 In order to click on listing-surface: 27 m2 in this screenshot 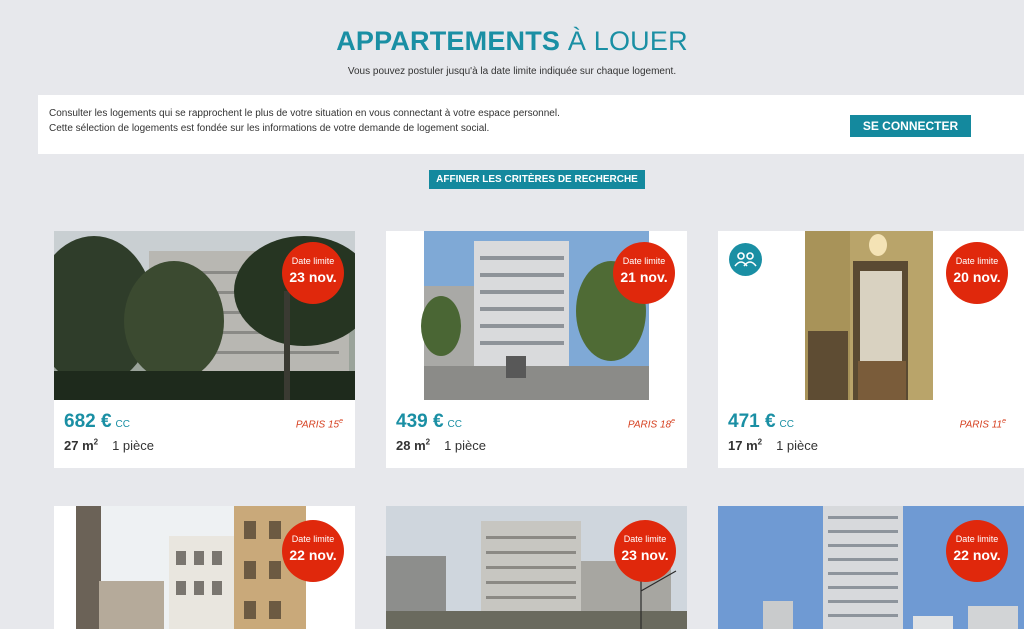, I will do `click(81, 445)`.